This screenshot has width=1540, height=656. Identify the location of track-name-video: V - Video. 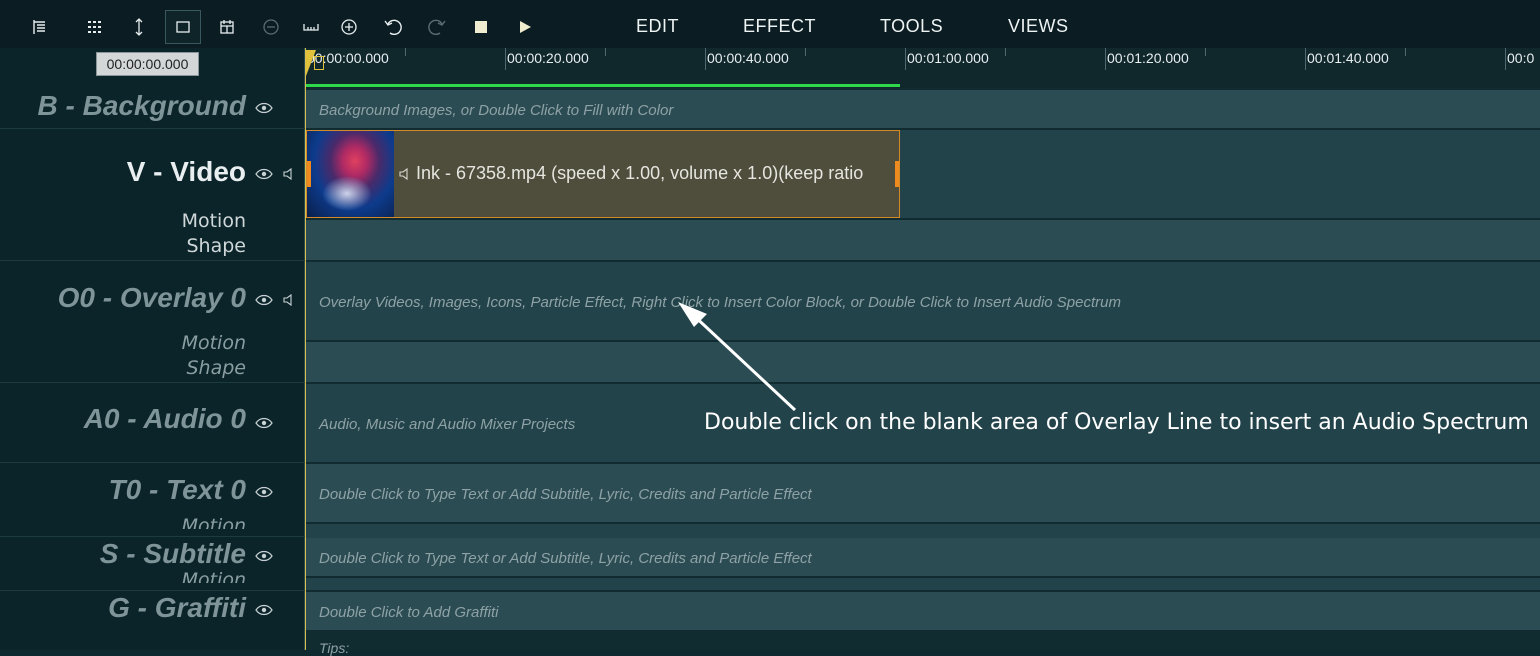
(186, 172).